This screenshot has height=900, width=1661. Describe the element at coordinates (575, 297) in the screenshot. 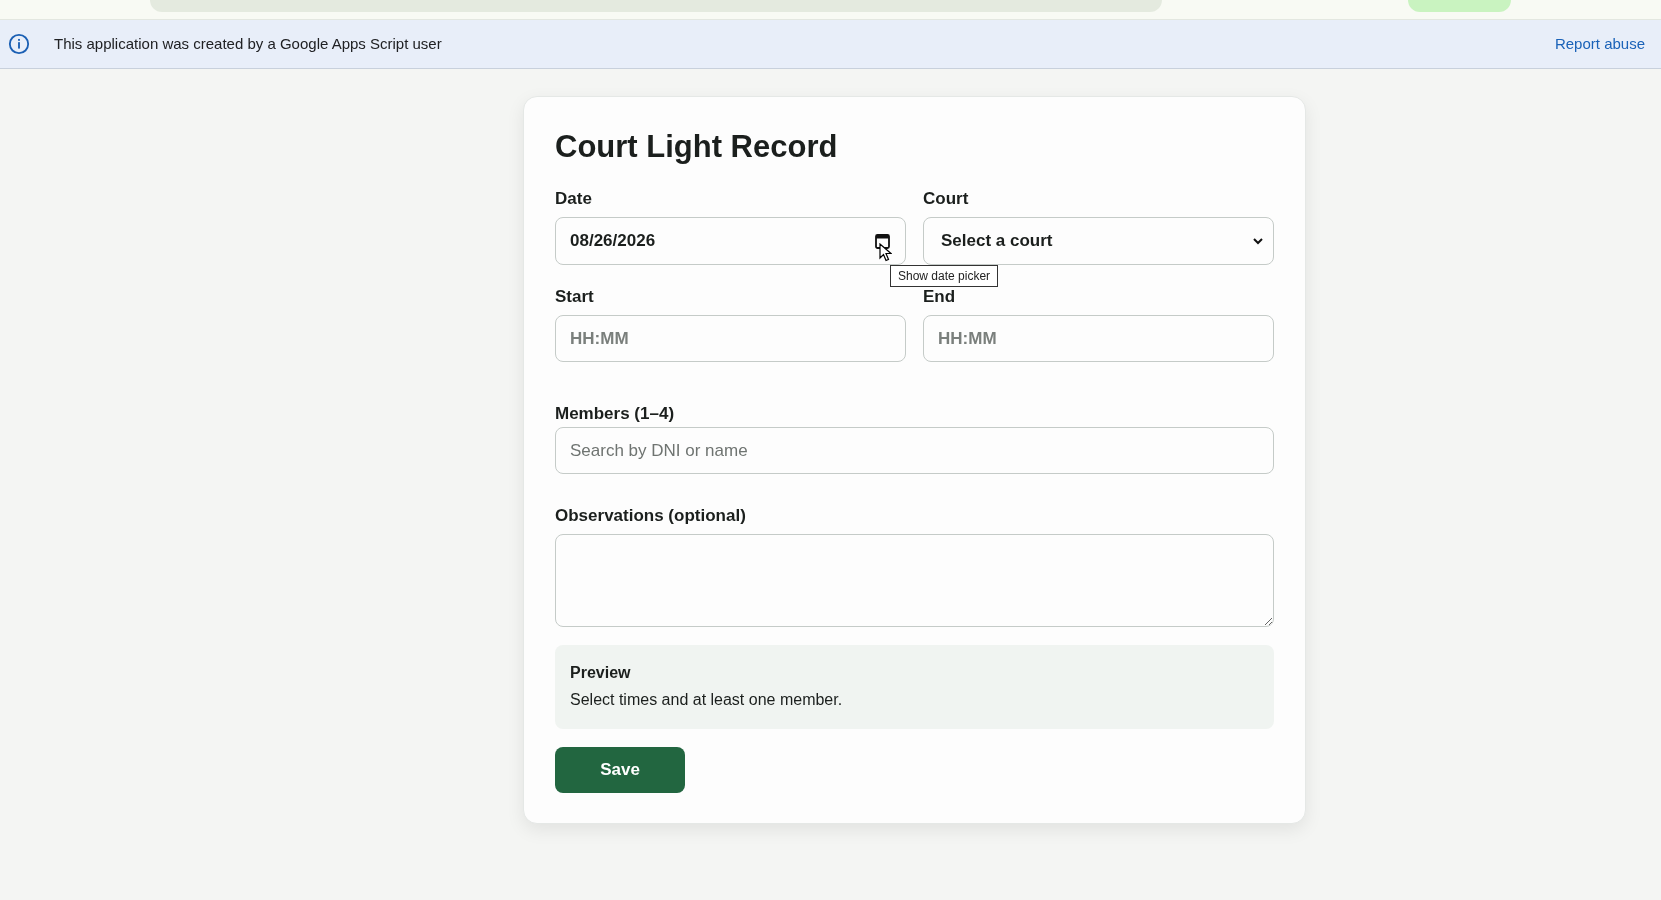

I see `field-label: Start` at that location.